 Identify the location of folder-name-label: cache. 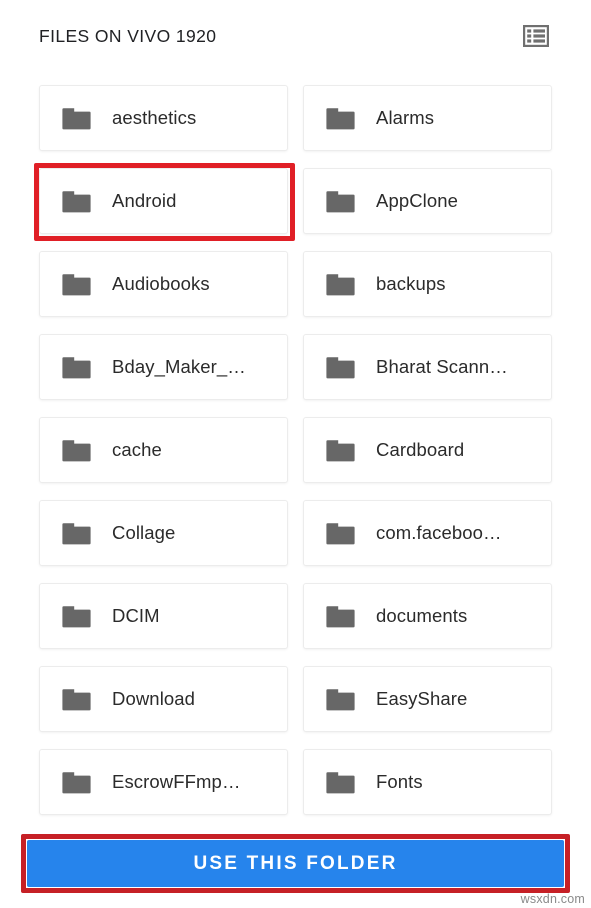
(137, 449).